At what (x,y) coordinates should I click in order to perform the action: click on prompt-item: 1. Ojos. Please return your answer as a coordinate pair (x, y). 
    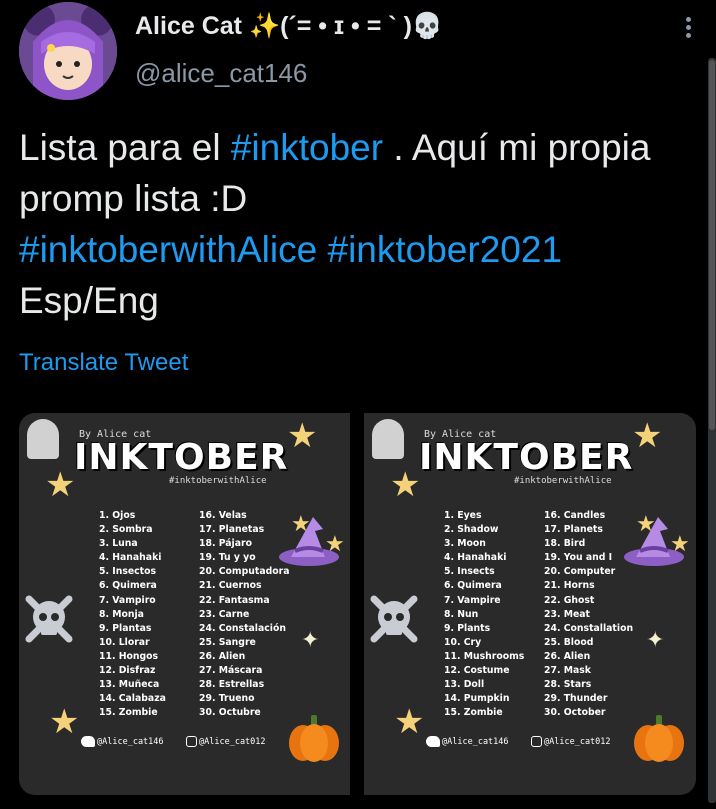
    Looking at the image, I should click on (117, 515).